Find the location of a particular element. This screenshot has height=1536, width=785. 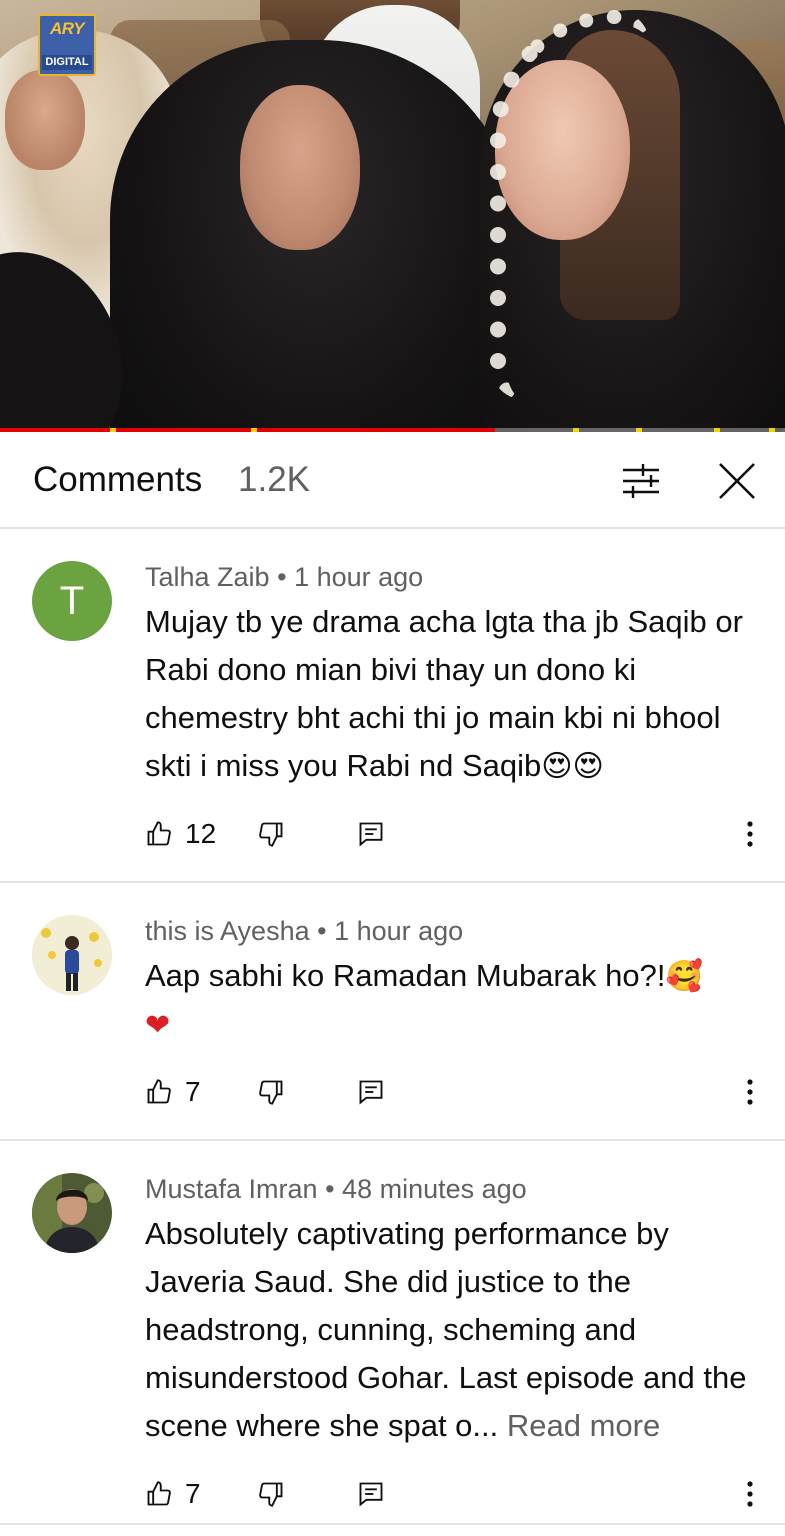

comment-author: Mustafa Imran is located at coordinates (231, 1189).